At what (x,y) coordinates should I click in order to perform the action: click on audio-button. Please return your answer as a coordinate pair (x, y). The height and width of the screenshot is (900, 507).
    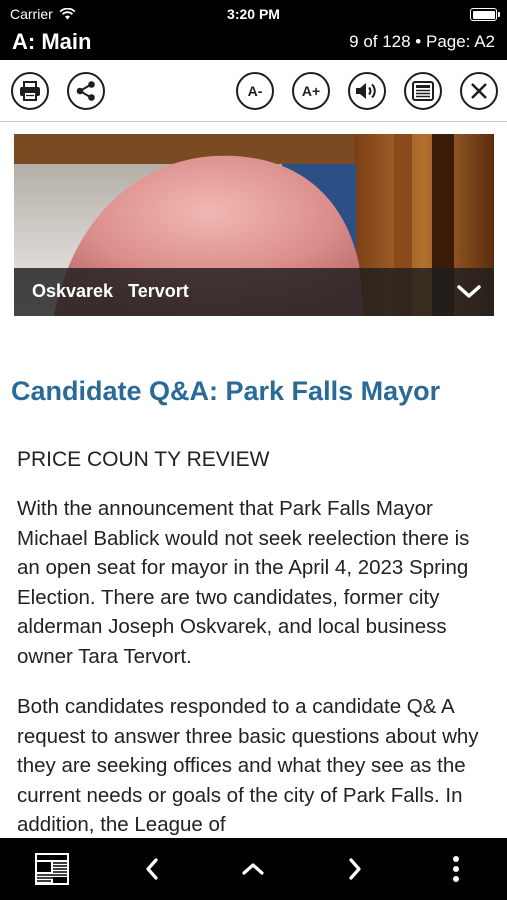
    Looking at the image, I should click on (367, 91).